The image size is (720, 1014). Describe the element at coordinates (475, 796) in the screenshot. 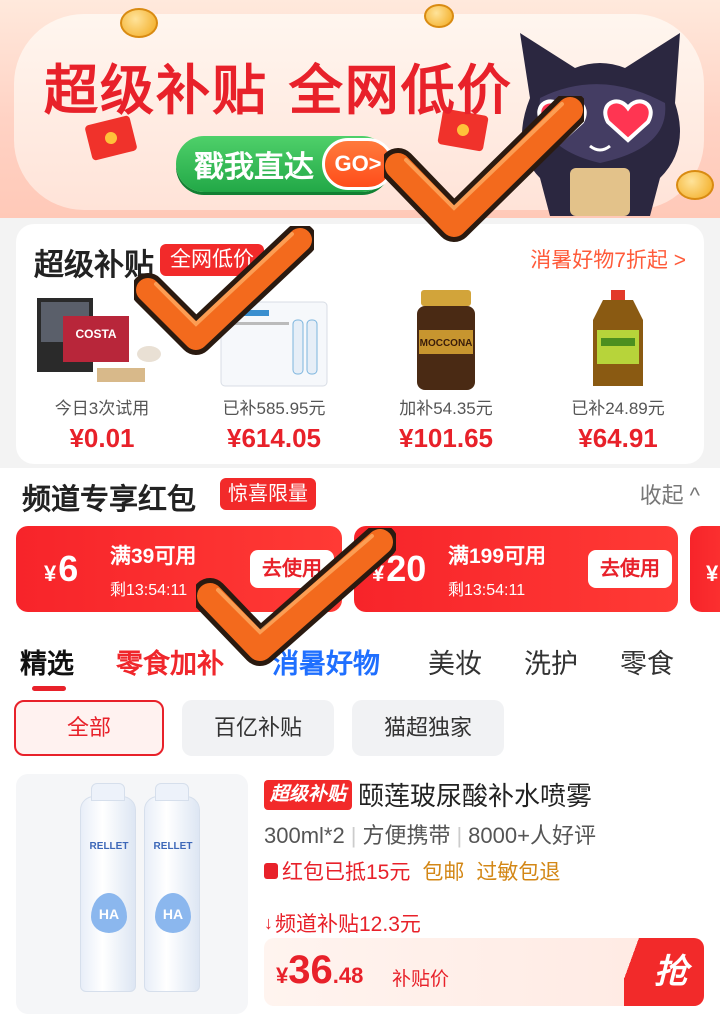

I see `product-name: 颐莲玻尿酸补水喷雾` at that location.